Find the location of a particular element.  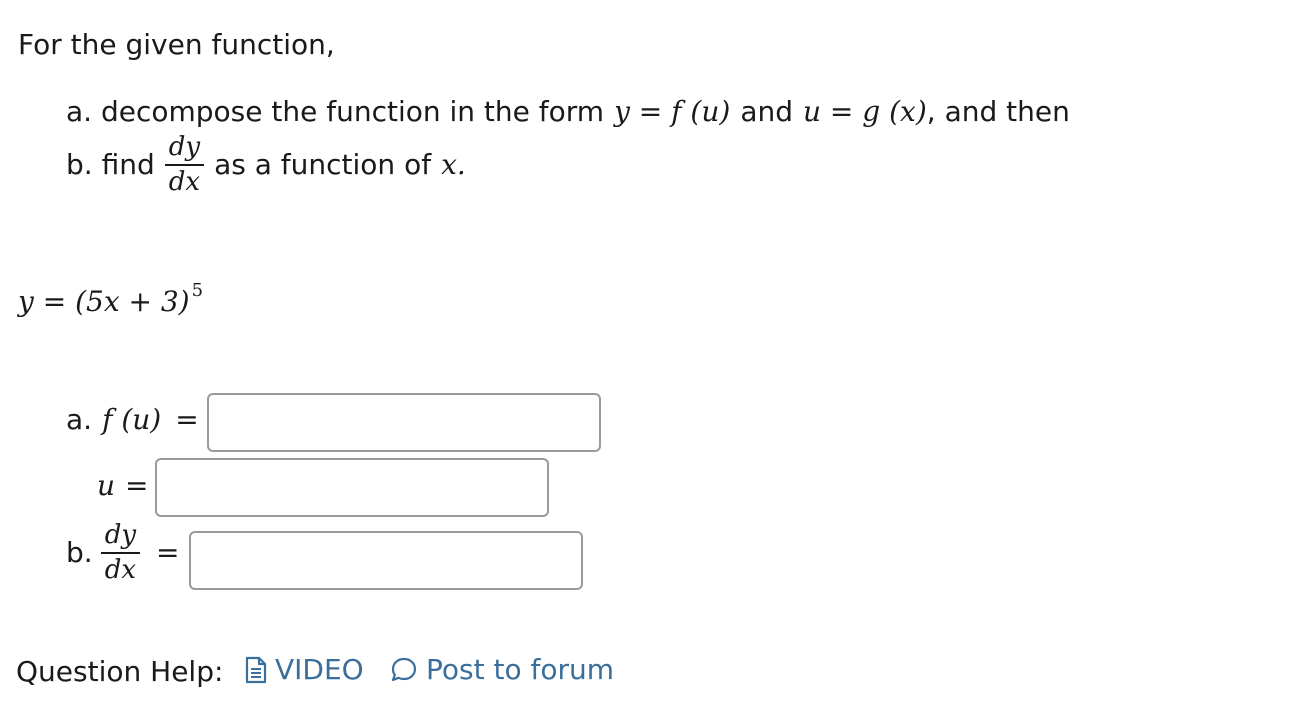

u-input is located at coordinates (352, 487).